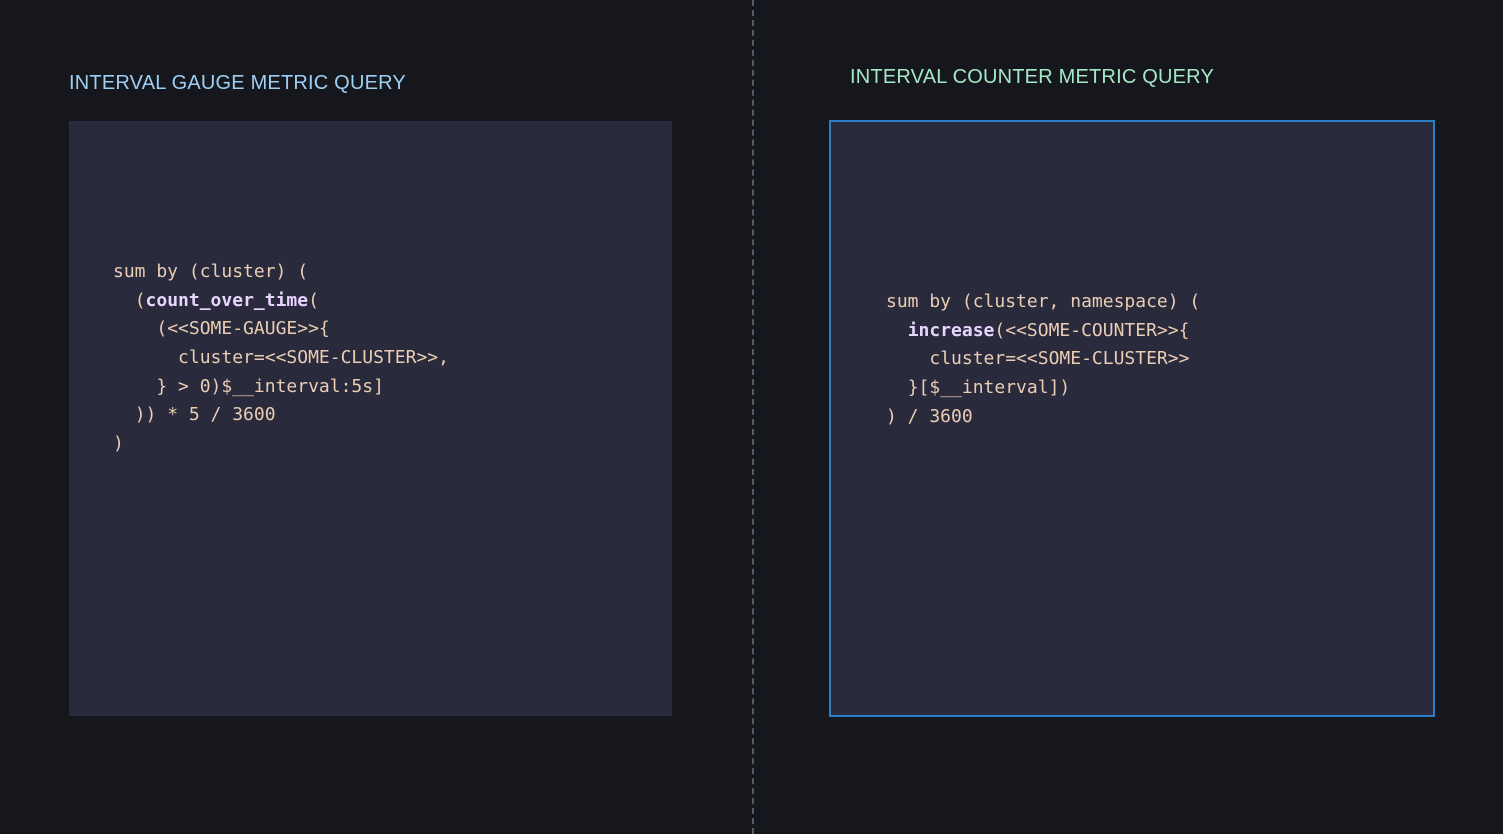  I want to click on code-line: }[$__interval]), so click(989, 388).